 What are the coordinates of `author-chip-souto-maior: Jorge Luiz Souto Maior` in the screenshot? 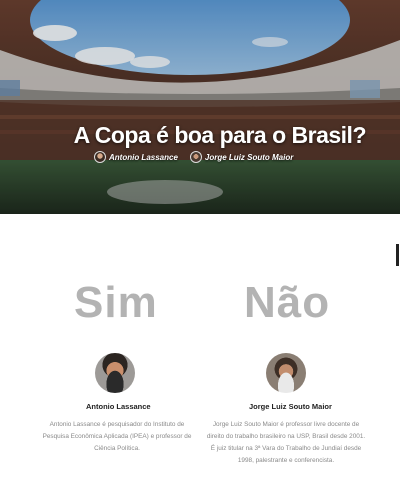 It's located at (241, 157).